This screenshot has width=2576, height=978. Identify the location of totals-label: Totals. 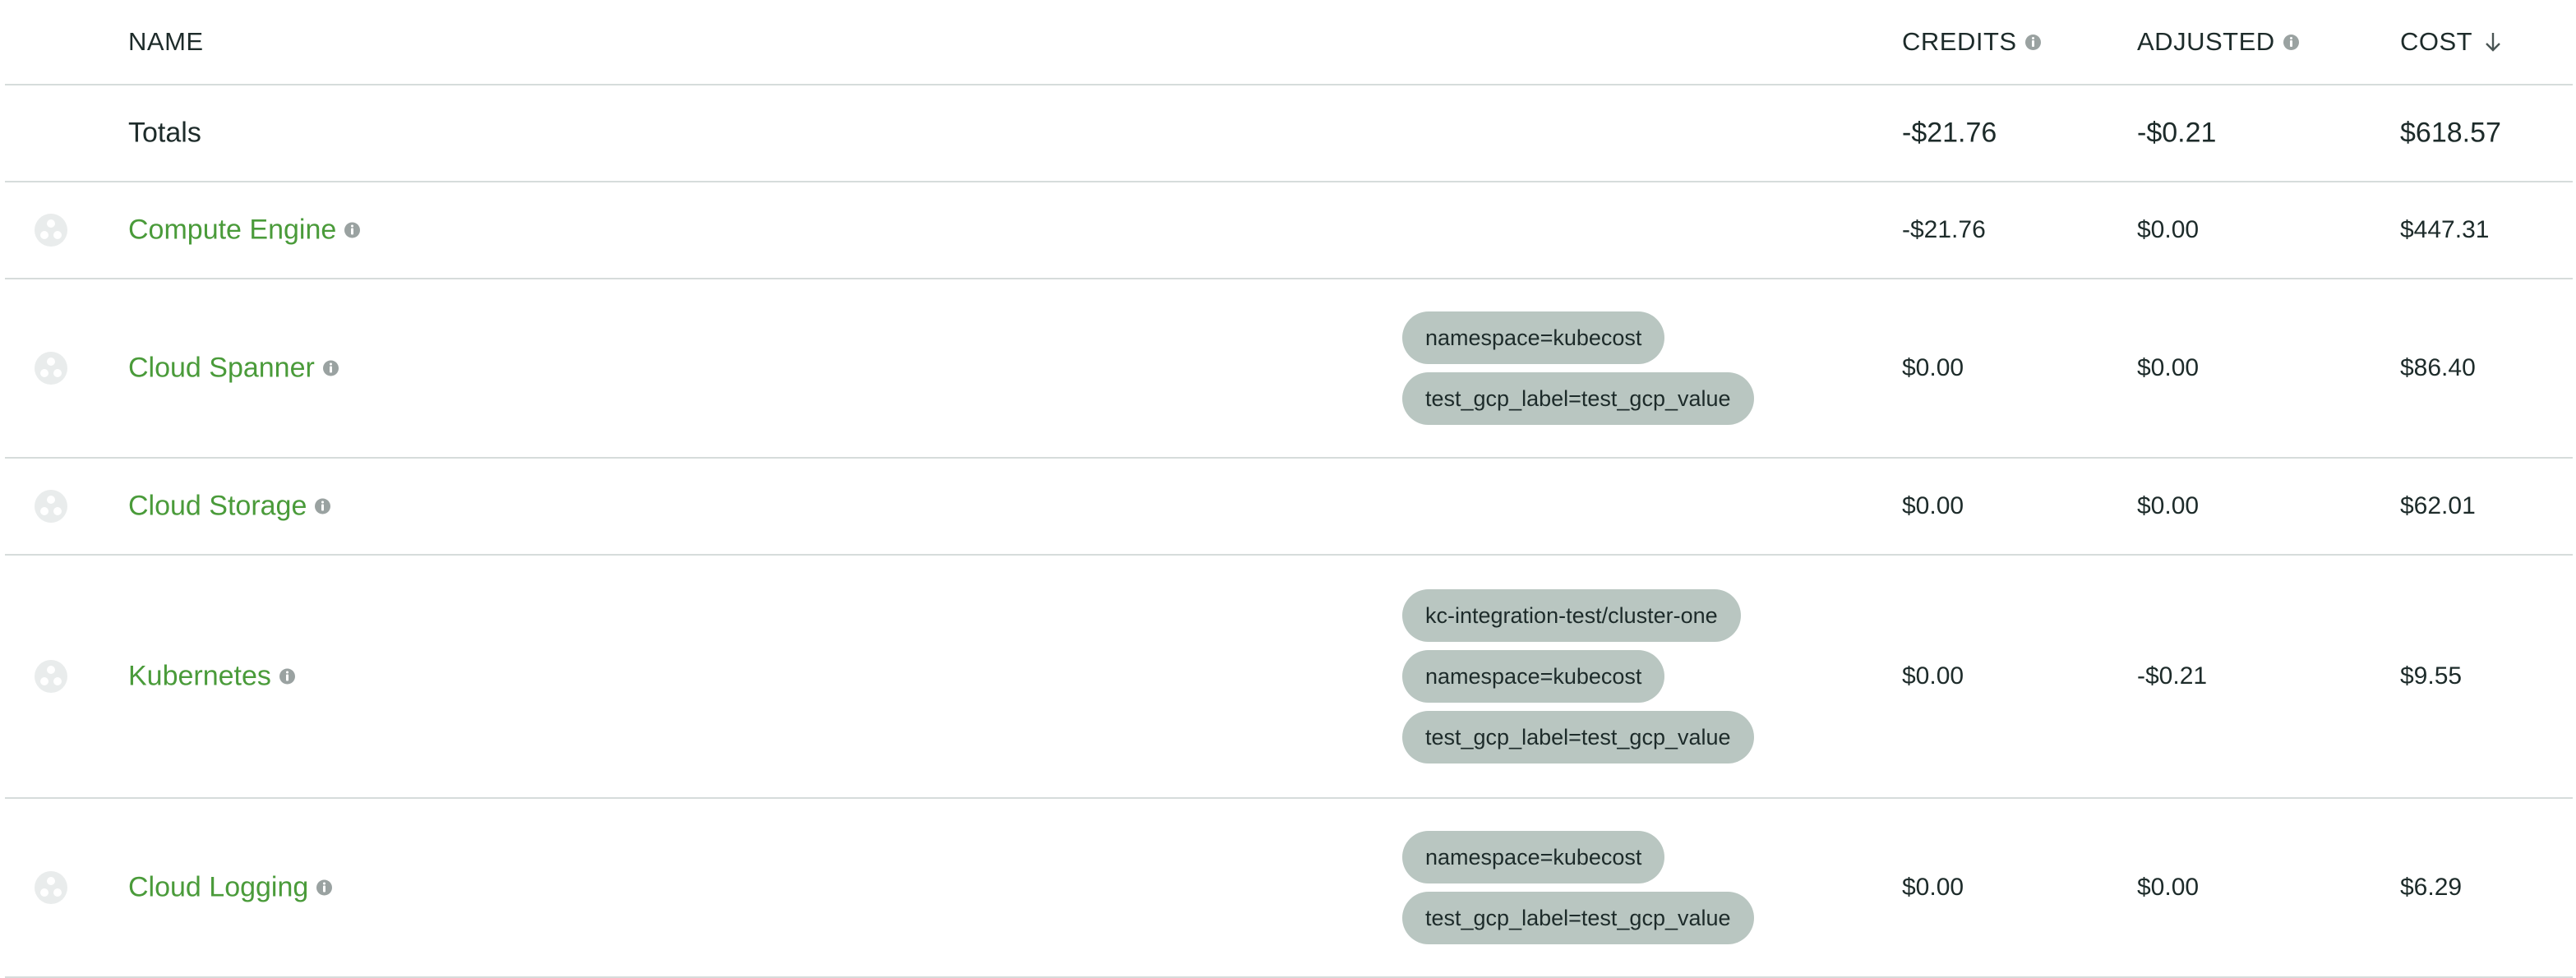
(165, 133).